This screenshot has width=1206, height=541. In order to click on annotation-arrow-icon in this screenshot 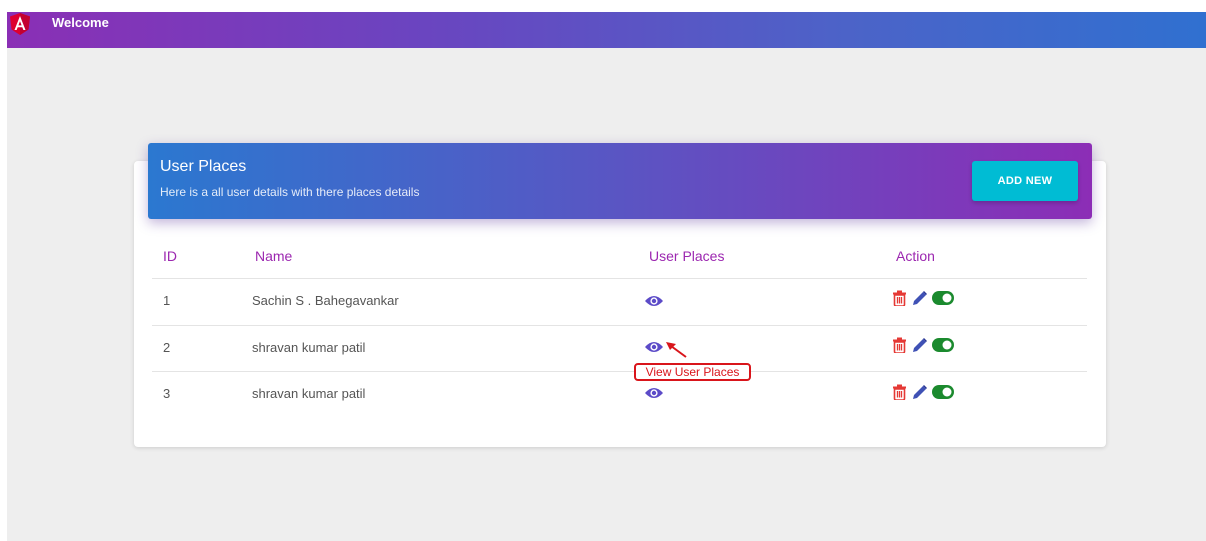, I will do `click(676, 350)`.